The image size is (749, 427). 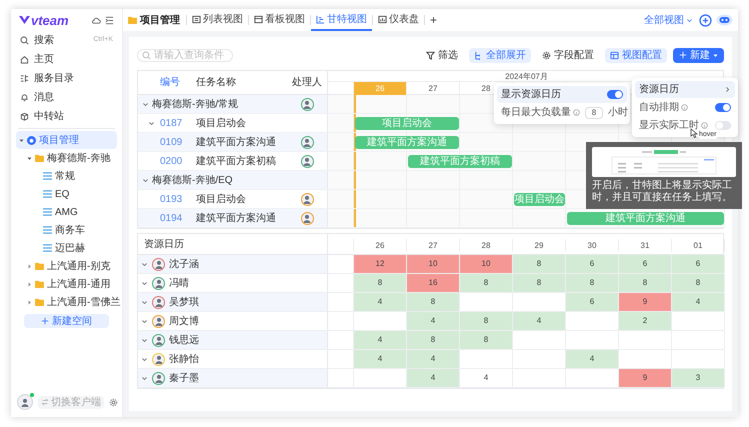 I want to click on day-header: 29, so click(x=539, y=245).